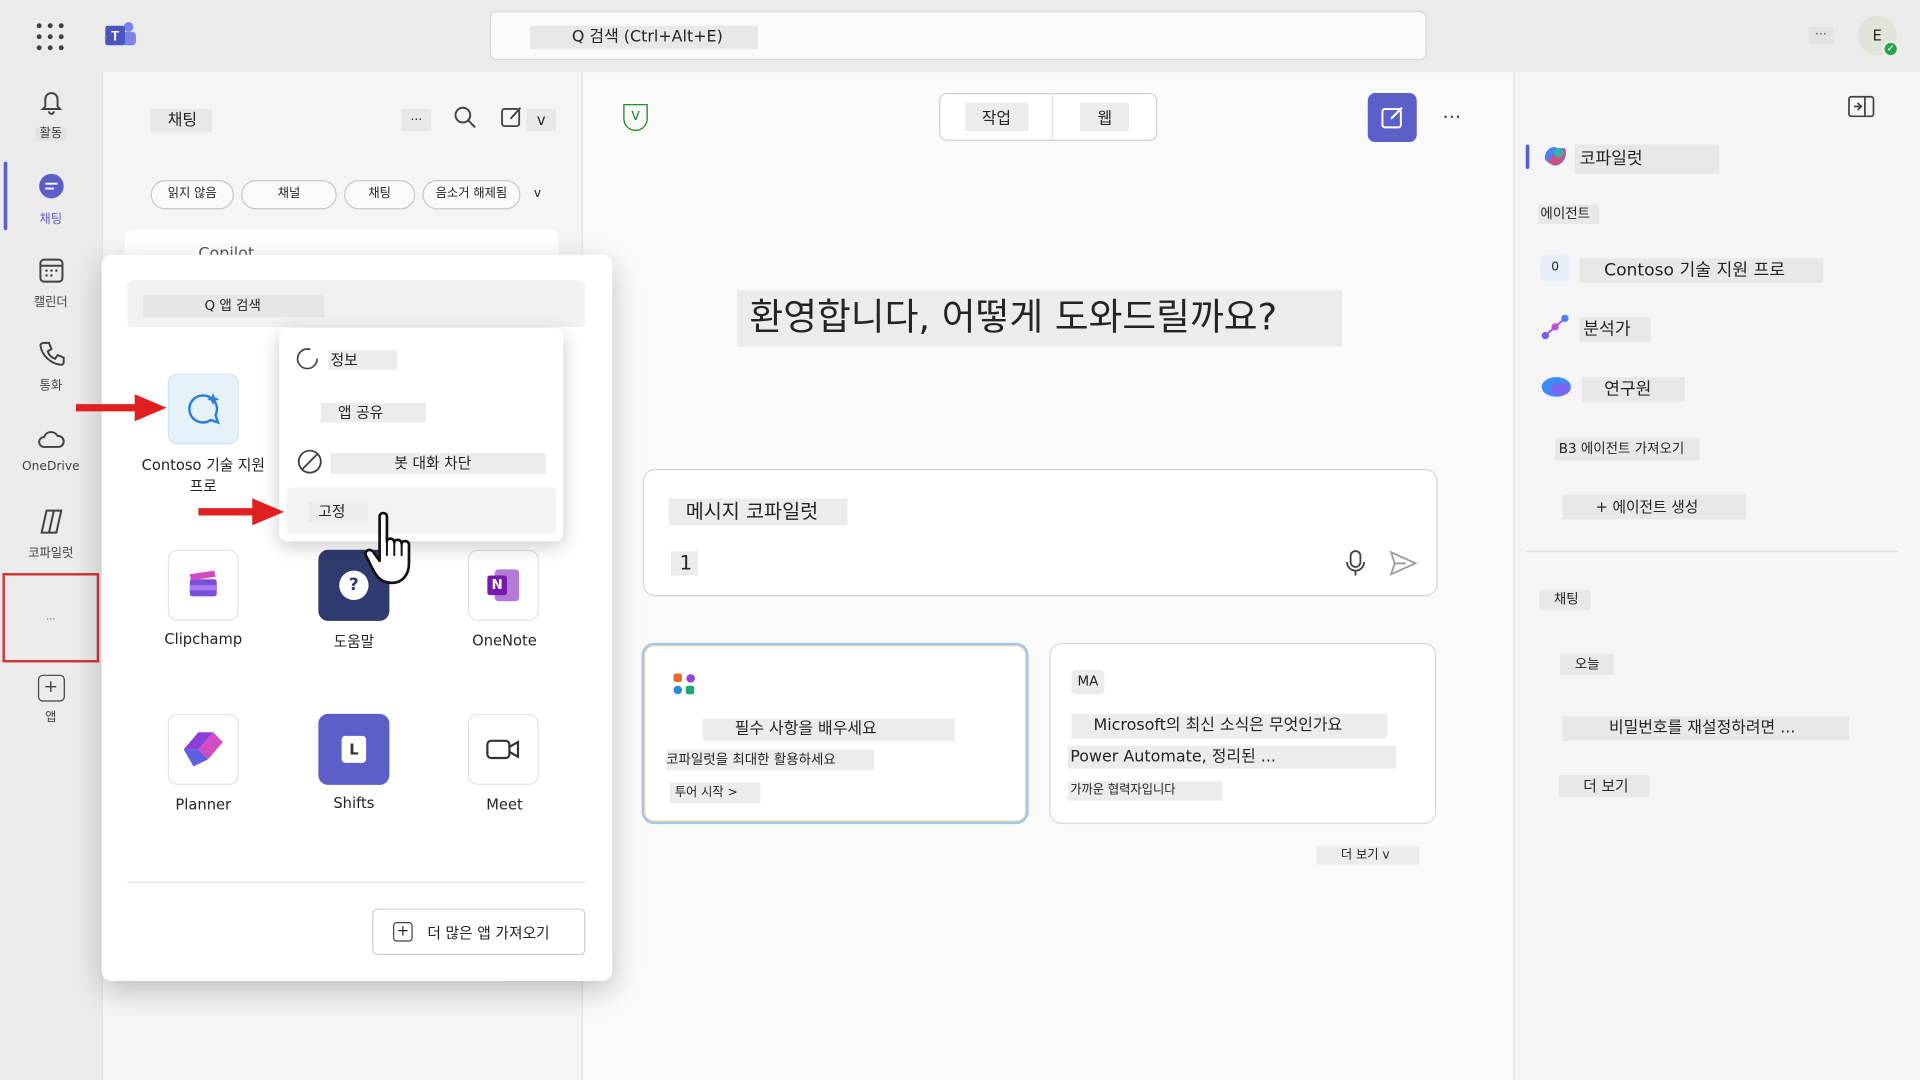 The height and width of the screenshot is (1080, 1920). I want to click on rail-item-apps: + 앱, so click(51, 699).